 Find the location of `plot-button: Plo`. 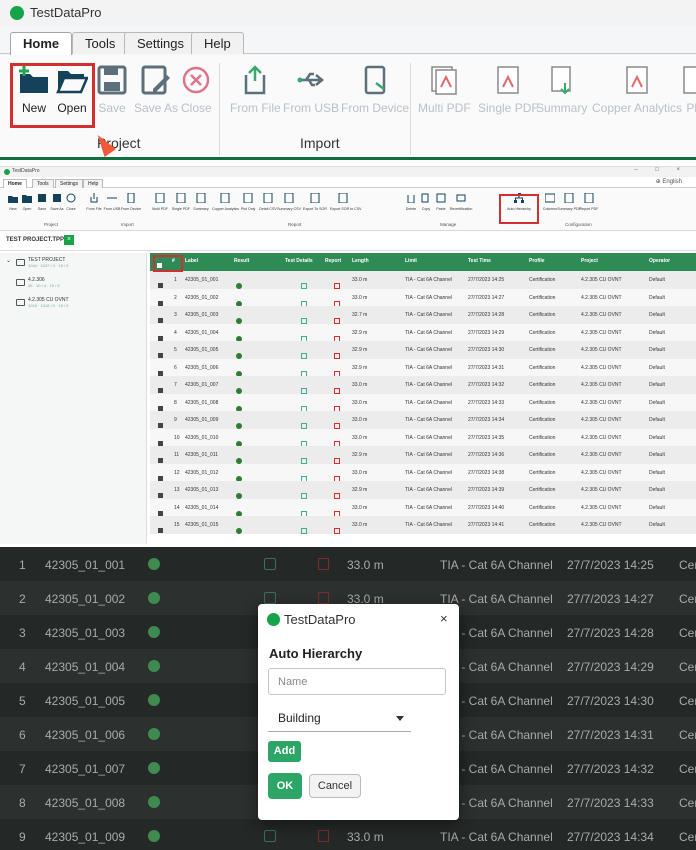

plot-button: Plo is located at coordinates (688, 90).